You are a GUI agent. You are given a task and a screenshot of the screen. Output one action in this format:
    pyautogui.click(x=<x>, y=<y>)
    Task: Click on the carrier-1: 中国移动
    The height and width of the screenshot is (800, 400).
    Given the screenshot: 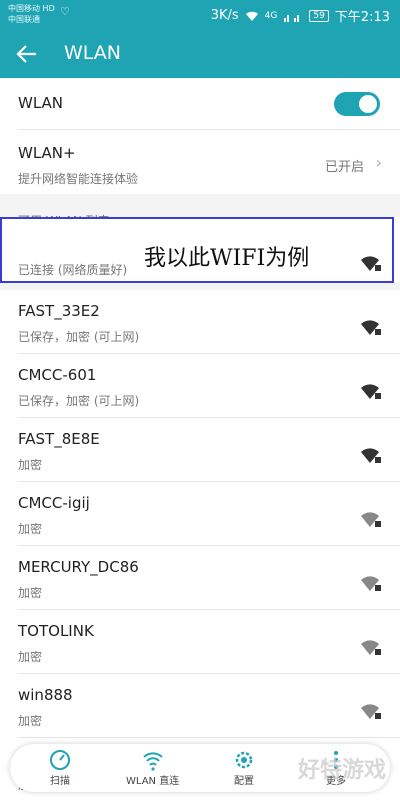 What is the action you would take?
    pyautogui.click(x=24, y=8)
    